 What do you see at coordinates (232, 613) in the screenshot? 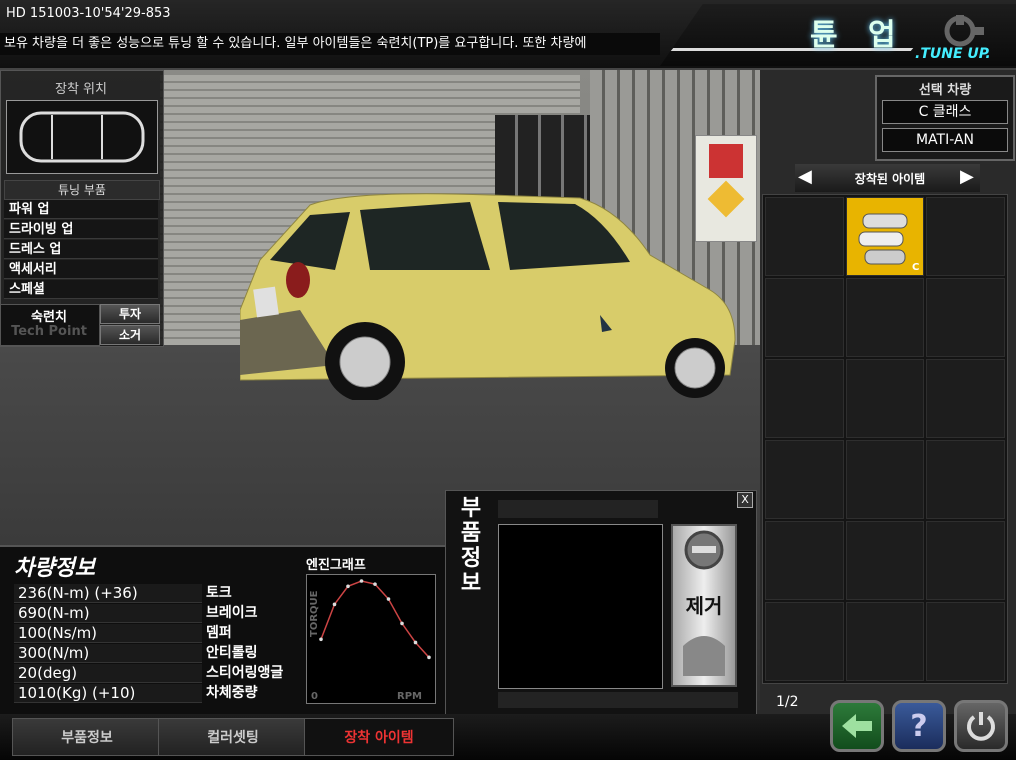
I see `stat-brake-label: 브레이크` at bounding box center [232, 613].